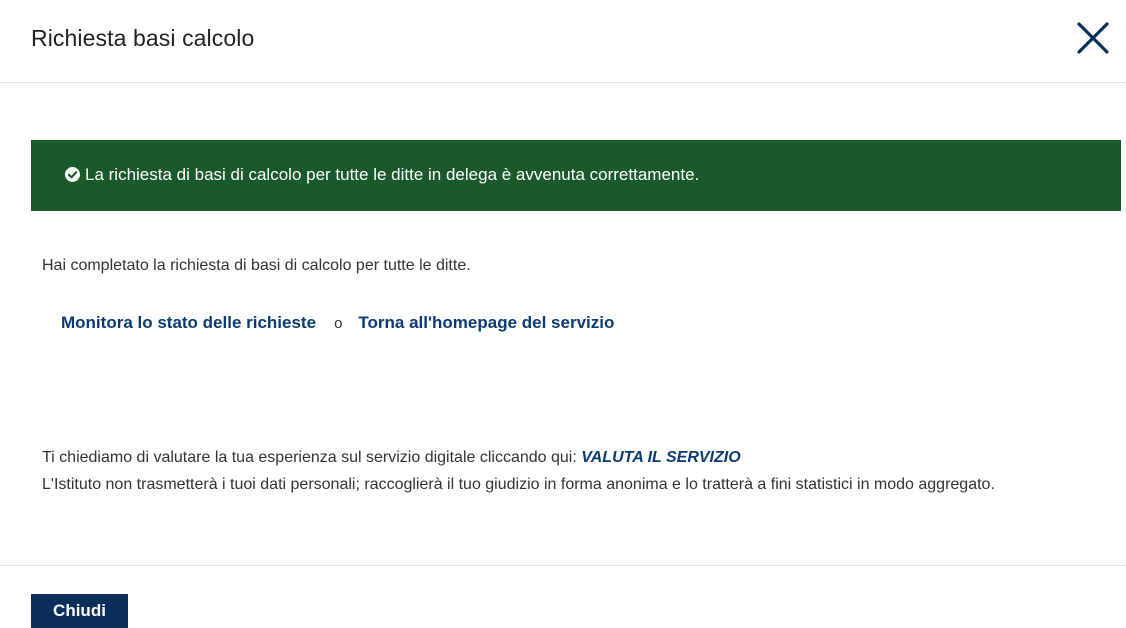 The width and height of the screenshot is (1126, 628). I want to click on check-circle-icon, so click(72, 174).